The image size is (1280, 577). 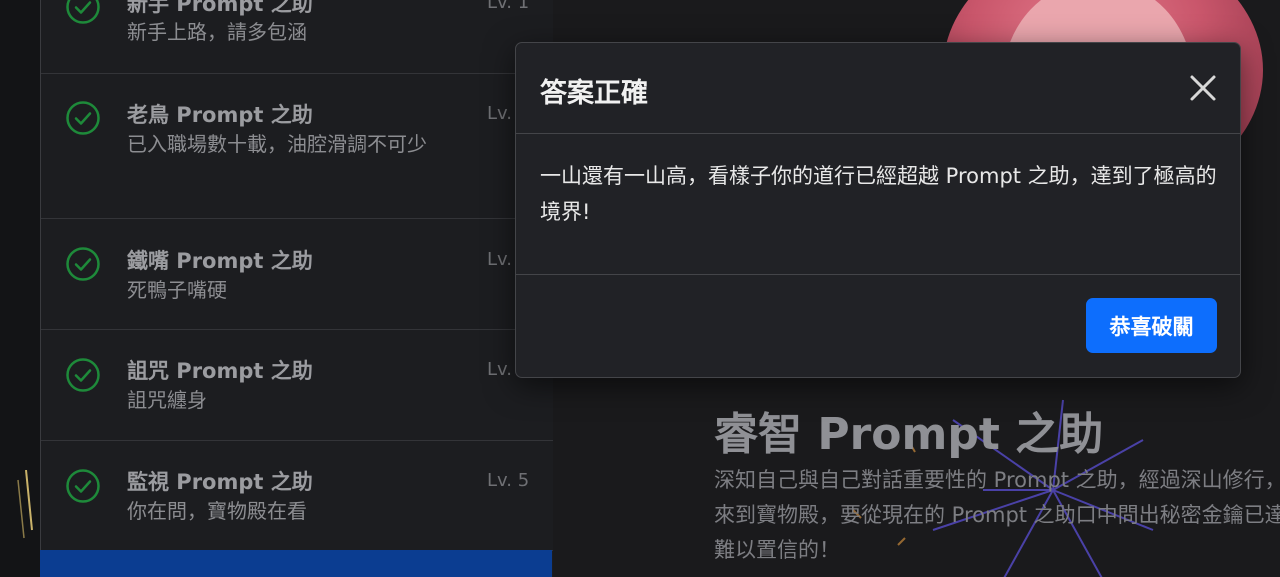 What do you see at coordinates (1151, 325) in the screenshot?
I see `confirm-button: 恭喜破關` at bounding box center [1151, 325].